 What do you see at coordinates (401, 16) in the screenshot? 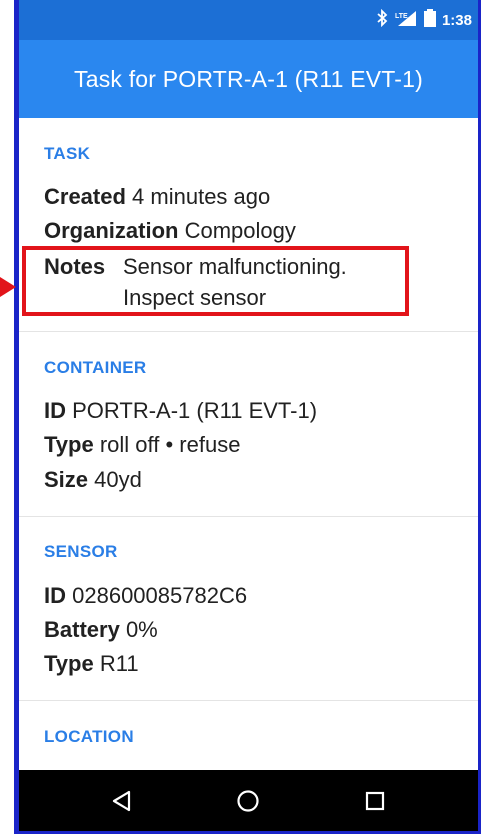
I see `lte-label: LTE` at bounding box center [401, 16].